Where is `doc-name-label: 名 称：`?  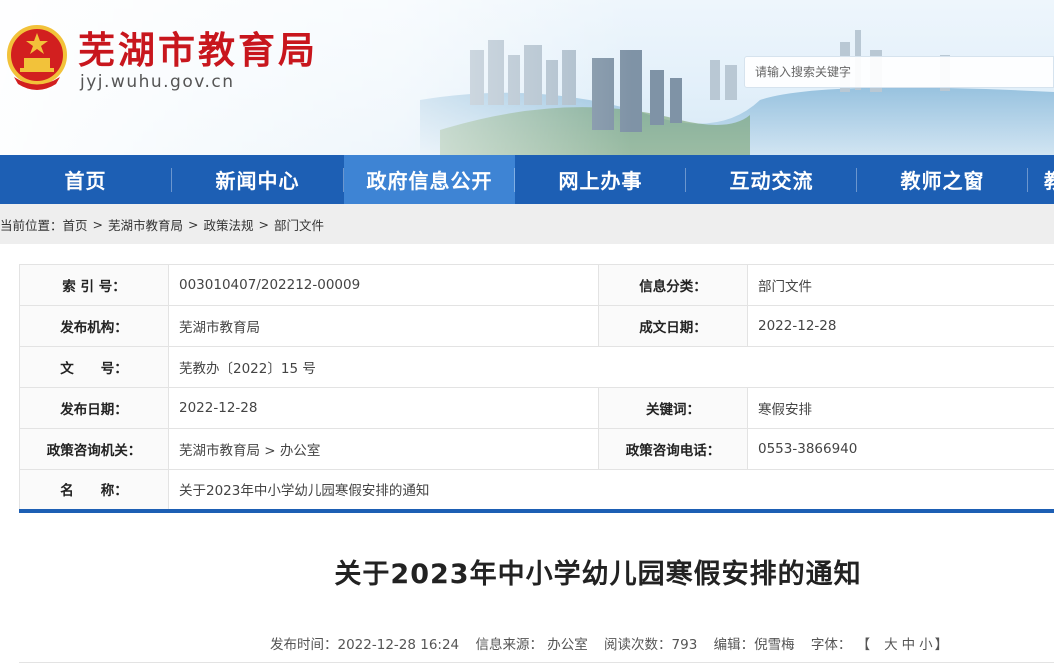
doc-name-label: 名 称： is located at coordinates (94, 490).